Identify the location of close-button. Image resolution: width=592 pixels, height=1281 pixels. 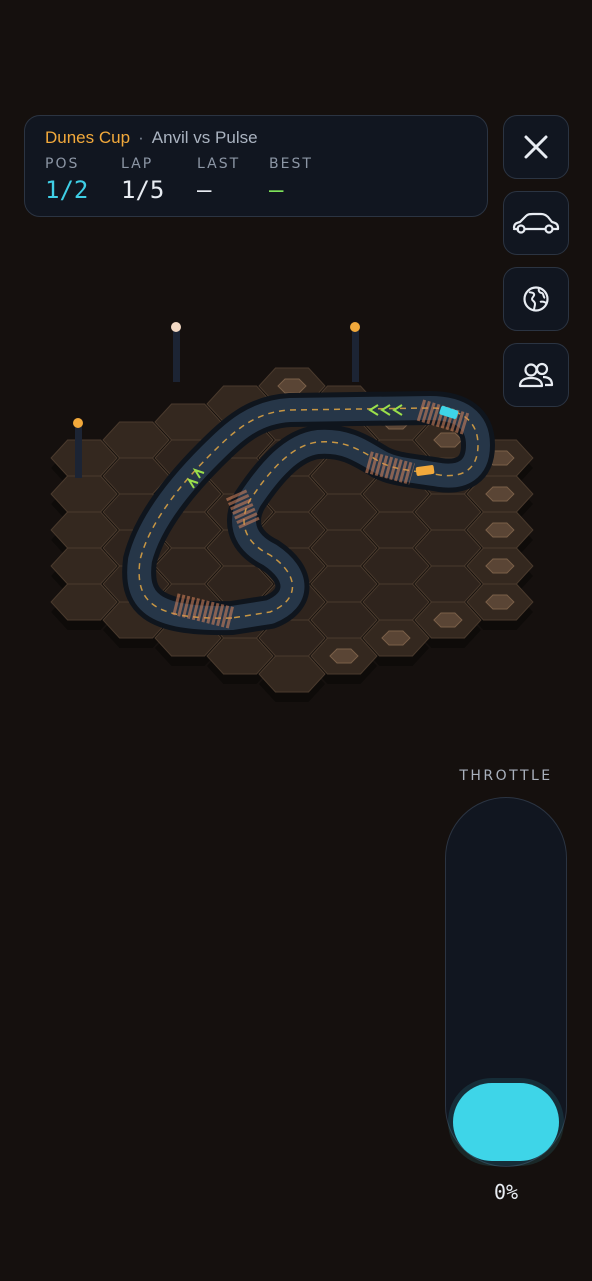
(536, 147).